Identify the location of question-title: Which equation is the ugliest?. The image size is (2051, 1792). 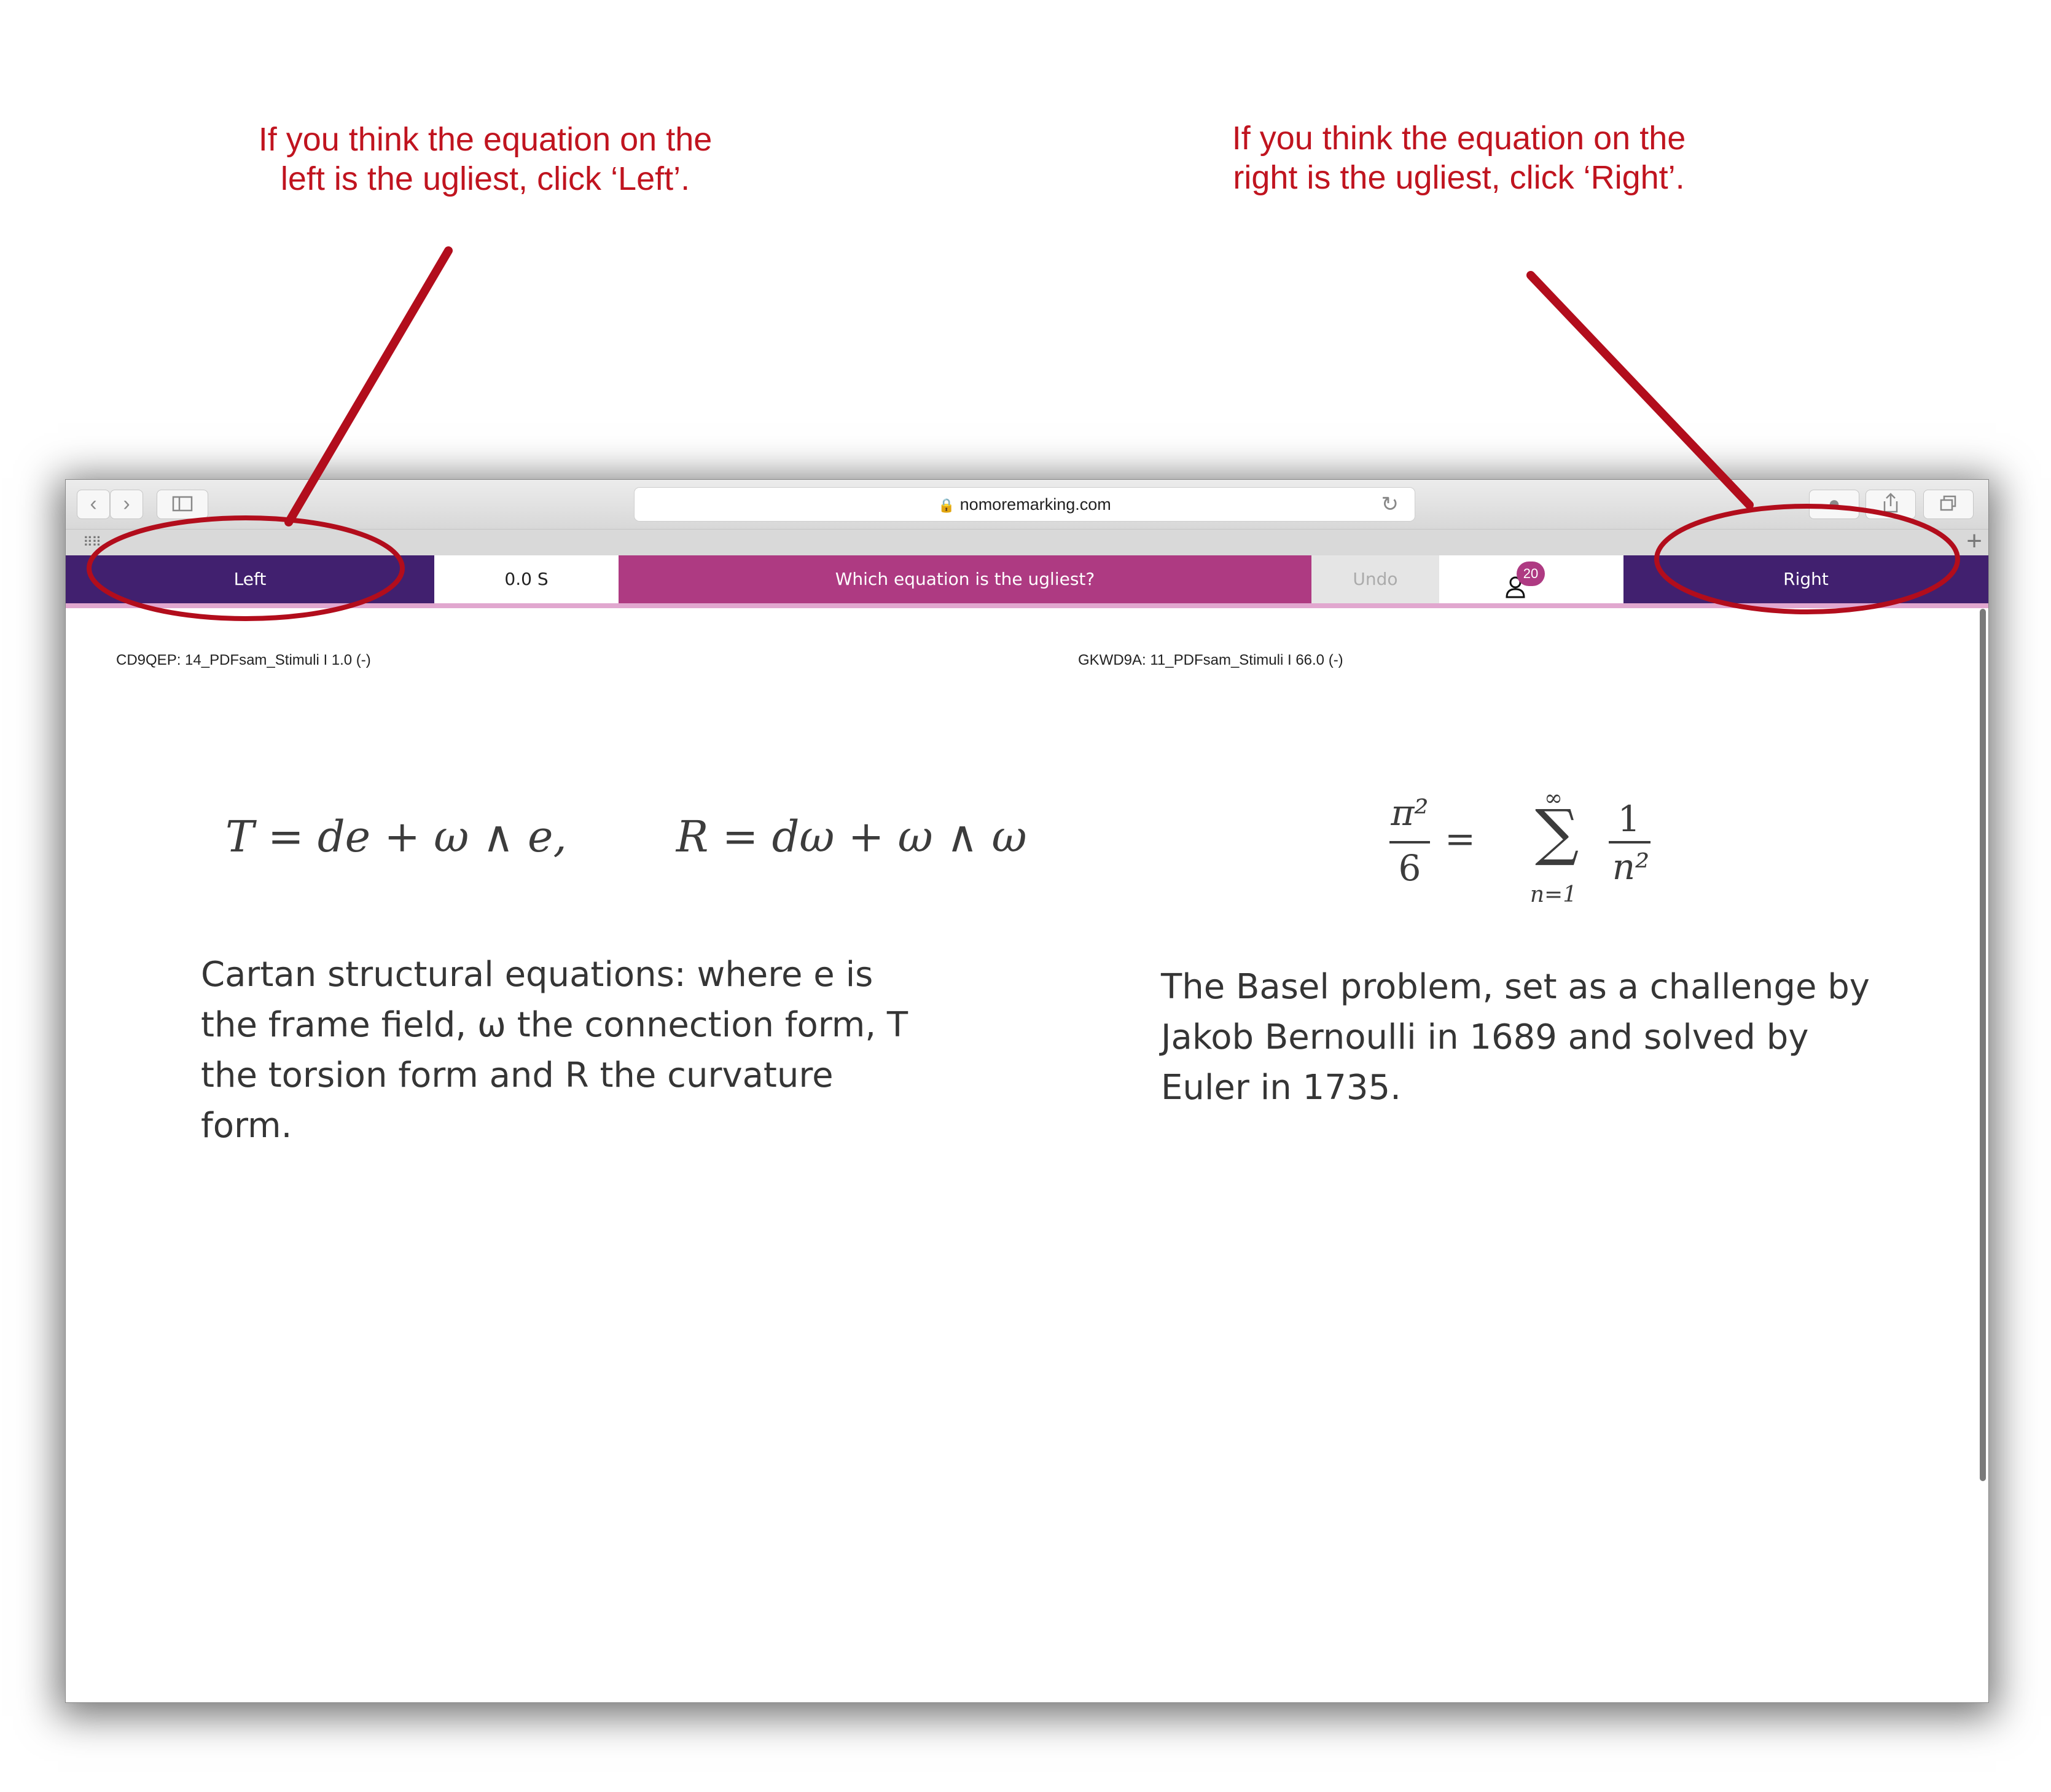
(965, 579).